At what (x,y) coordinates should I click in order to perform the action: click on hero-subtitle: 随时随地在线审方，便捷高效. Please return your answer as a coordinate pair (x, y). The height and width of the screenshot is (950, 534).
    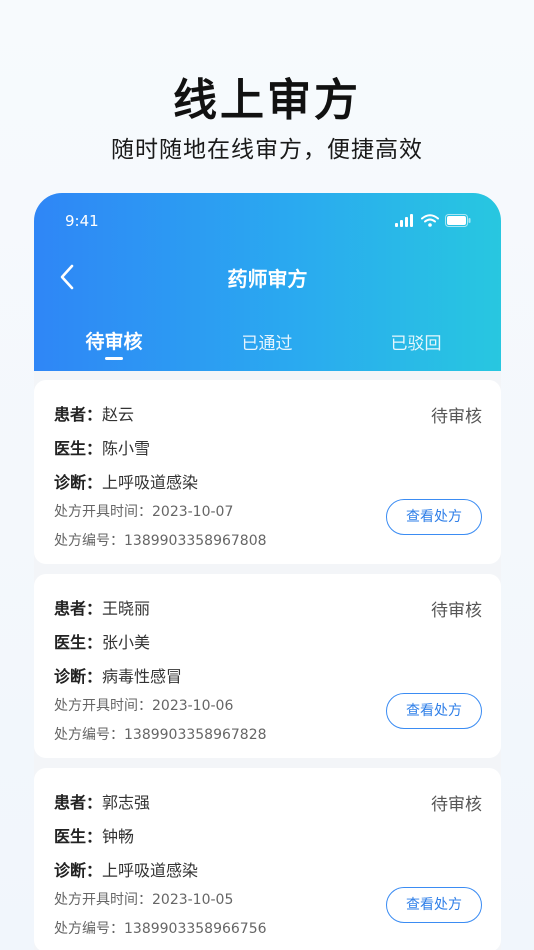
    Looking at the image, I should click on (267, 150).